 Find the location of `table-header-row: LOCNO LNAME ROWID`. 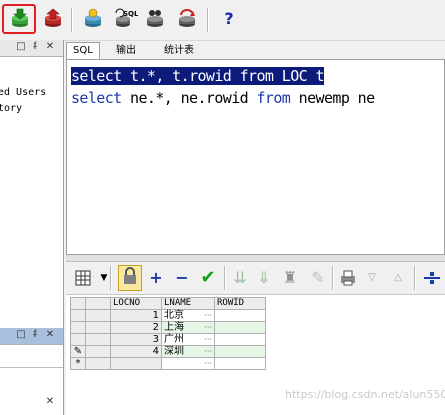

table-header-row: LOCNO LNAME ROWID is located at coordinates (168, 303).